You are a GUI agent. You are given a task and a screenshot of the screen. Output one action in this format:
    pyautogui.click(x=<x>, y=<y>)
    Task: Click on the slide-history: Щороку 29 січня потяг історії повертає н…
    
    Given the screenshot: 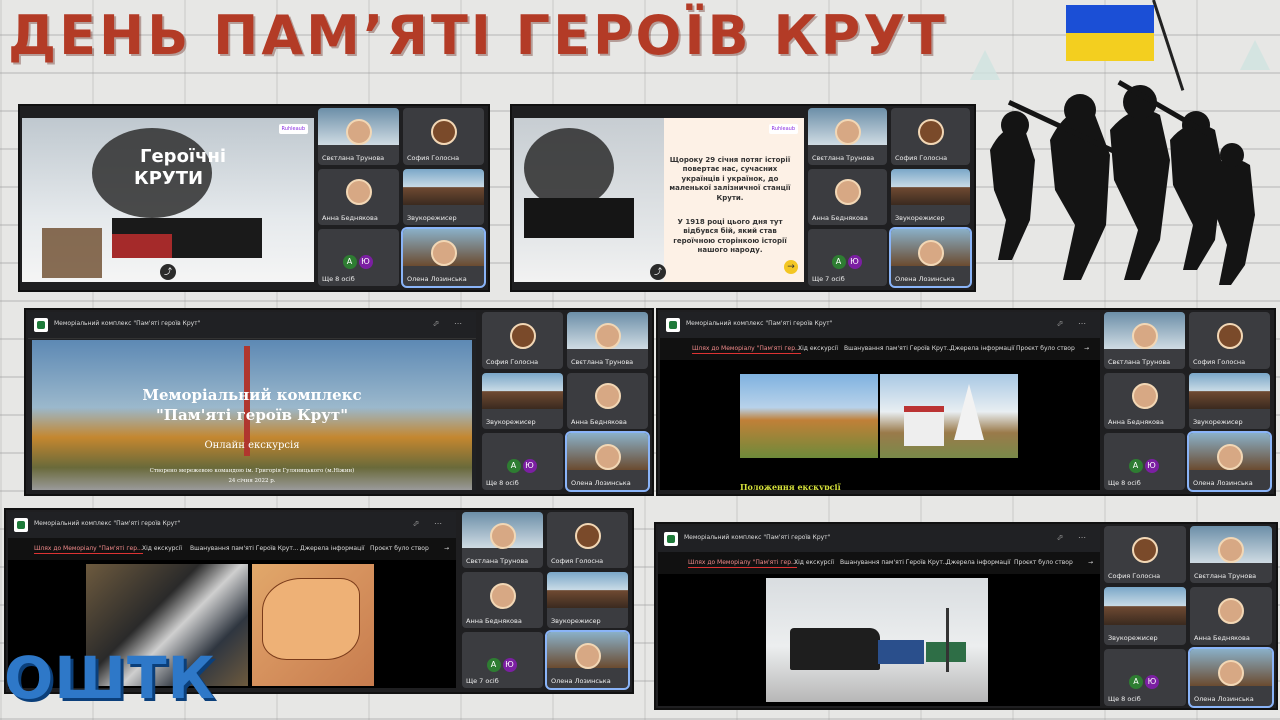 What is the action you would take?
    pyautogui.click(x=659, y=200)
    